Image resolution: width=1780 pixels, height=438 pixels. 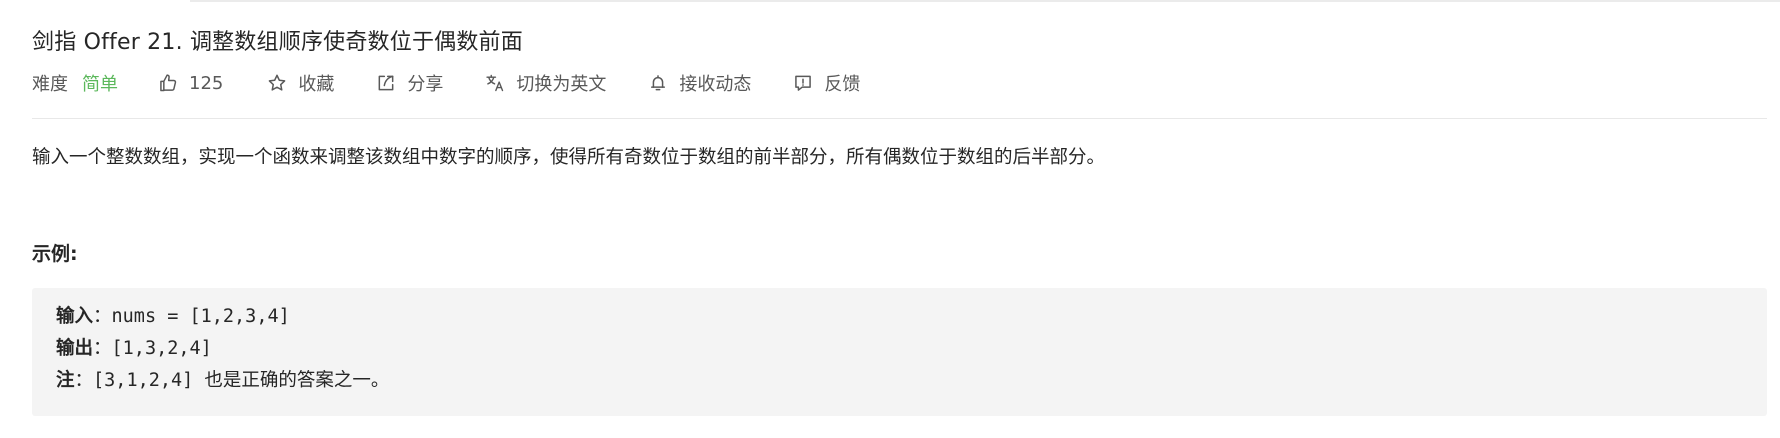 I want to click on feedback-button: 反馈, so click(x=826, y=83).